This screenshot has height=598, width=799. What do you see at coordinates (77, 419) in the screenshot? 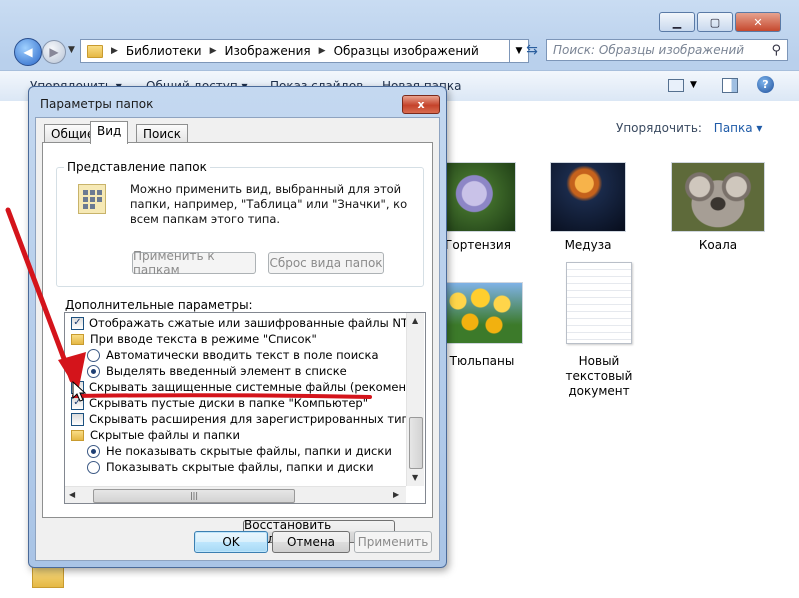
I see `checkbox` at bounding box center [77, 419].